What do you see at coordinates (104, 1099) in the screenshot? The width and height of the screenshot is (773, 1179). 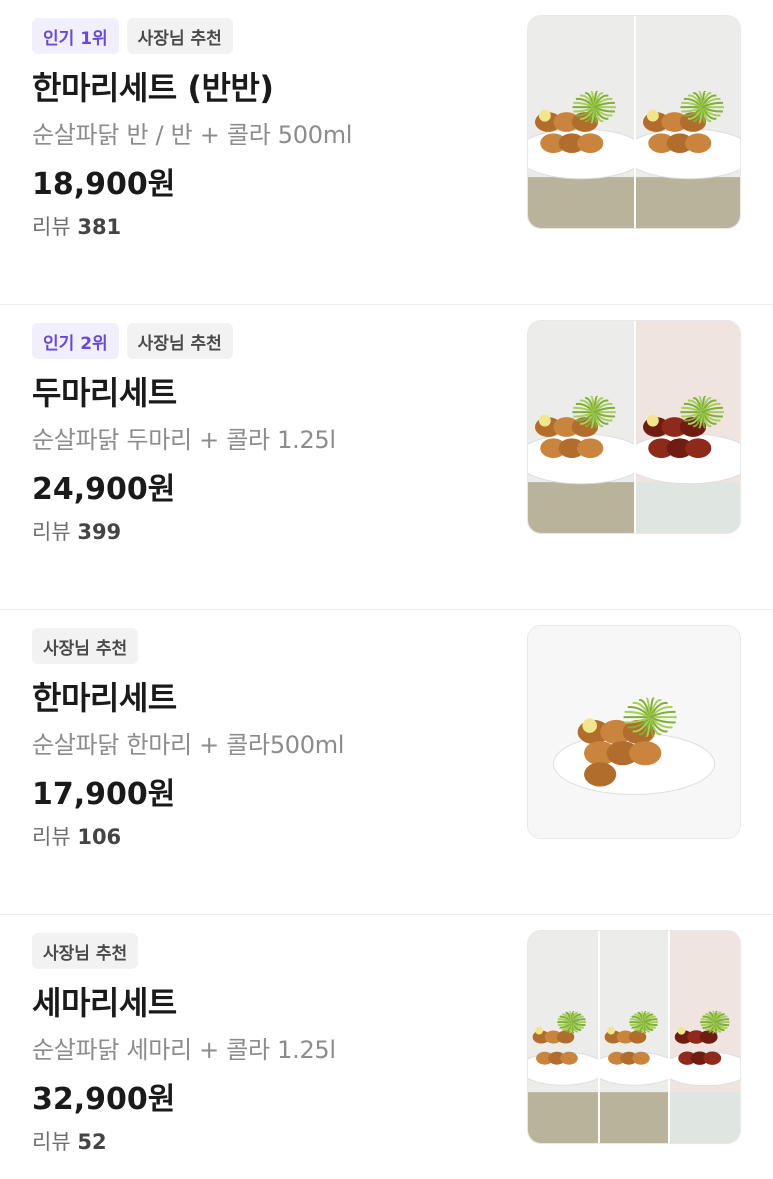 I see `menu-item-price: 32,900원` at bounding box center [104, 1099].